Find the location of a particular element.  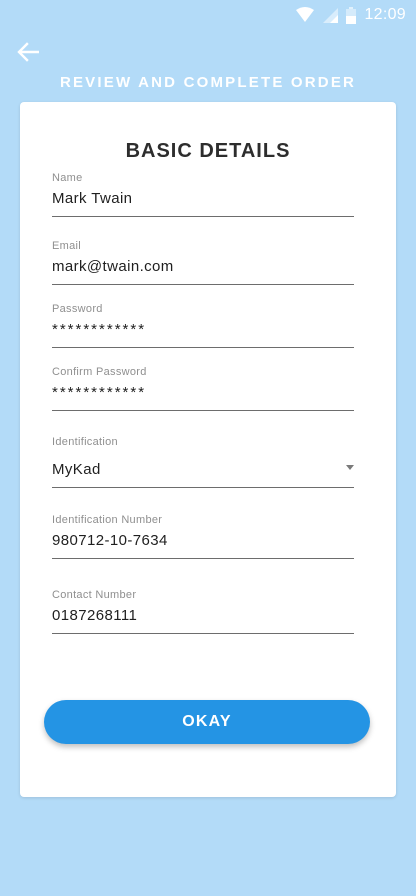

arrow-left-icon is located at coordinates (28, 52).